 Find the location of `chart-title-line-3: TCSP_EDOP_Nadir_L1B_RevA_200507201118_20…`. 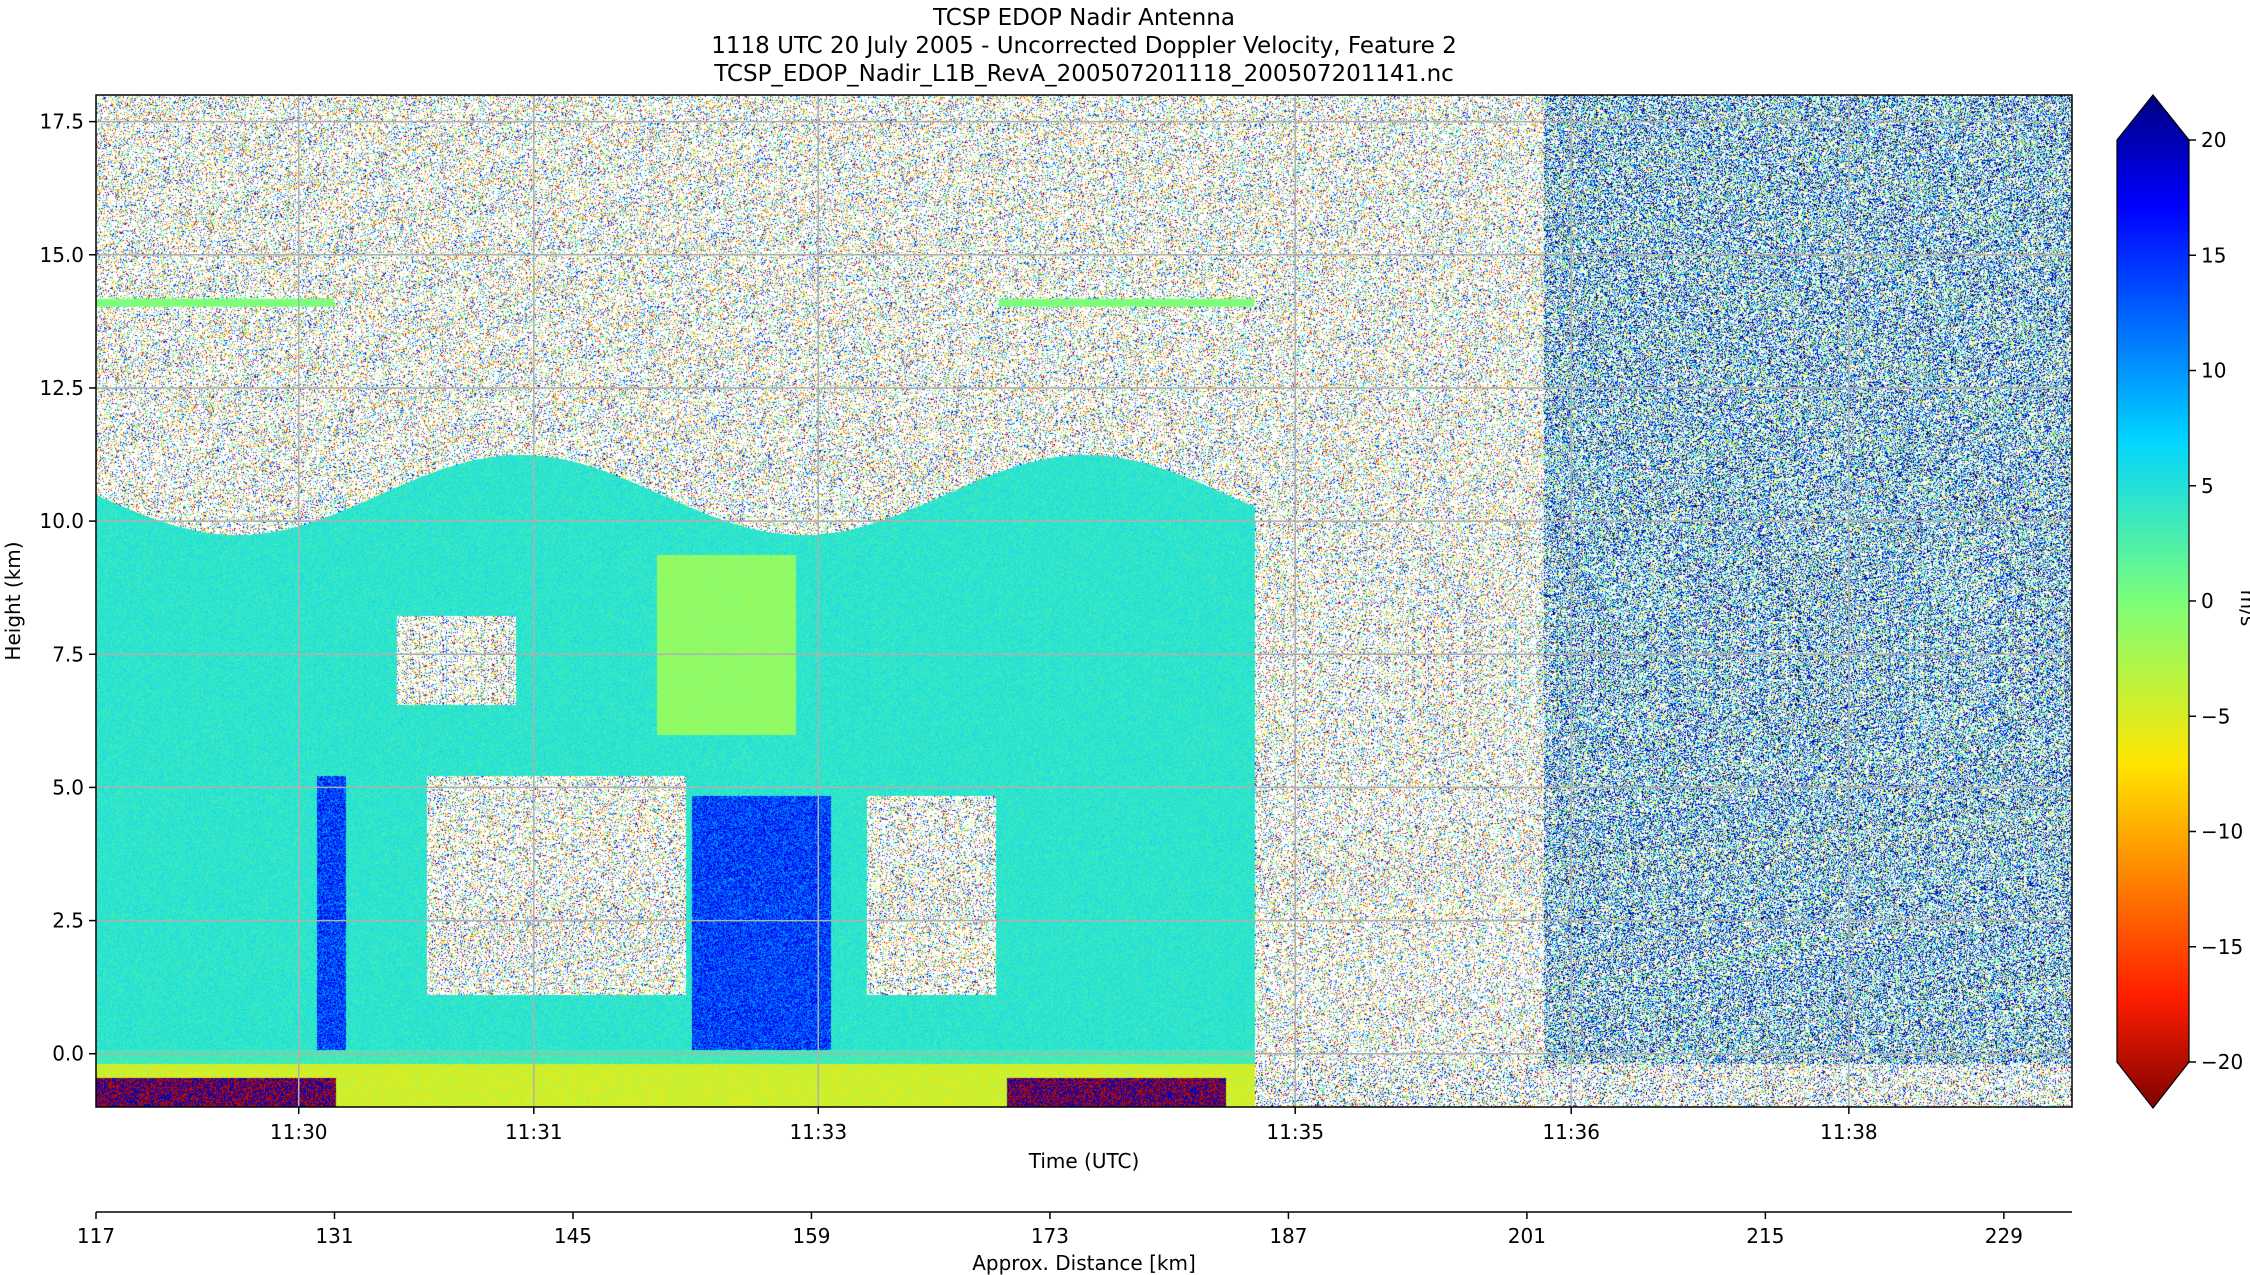

chart-title-line-3: TCSP_EDOP_Nadir_L1B_RevA_200507201118_20… is located at coordinates (1083, 74).